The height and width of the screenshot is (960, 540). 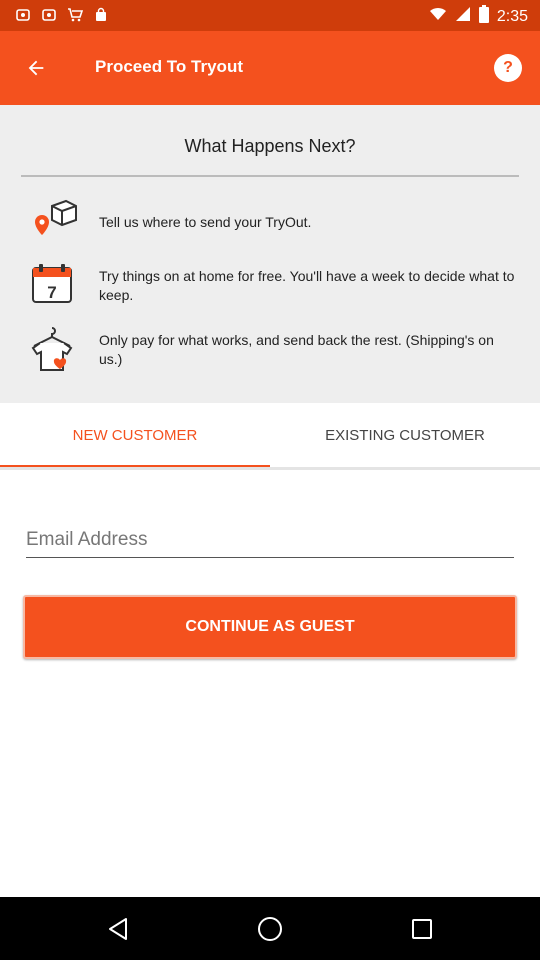 What do you see at coordinates (54, 350) in the screenshot?
I see `shirt-heart-icon` at bounding box center [54, 350].